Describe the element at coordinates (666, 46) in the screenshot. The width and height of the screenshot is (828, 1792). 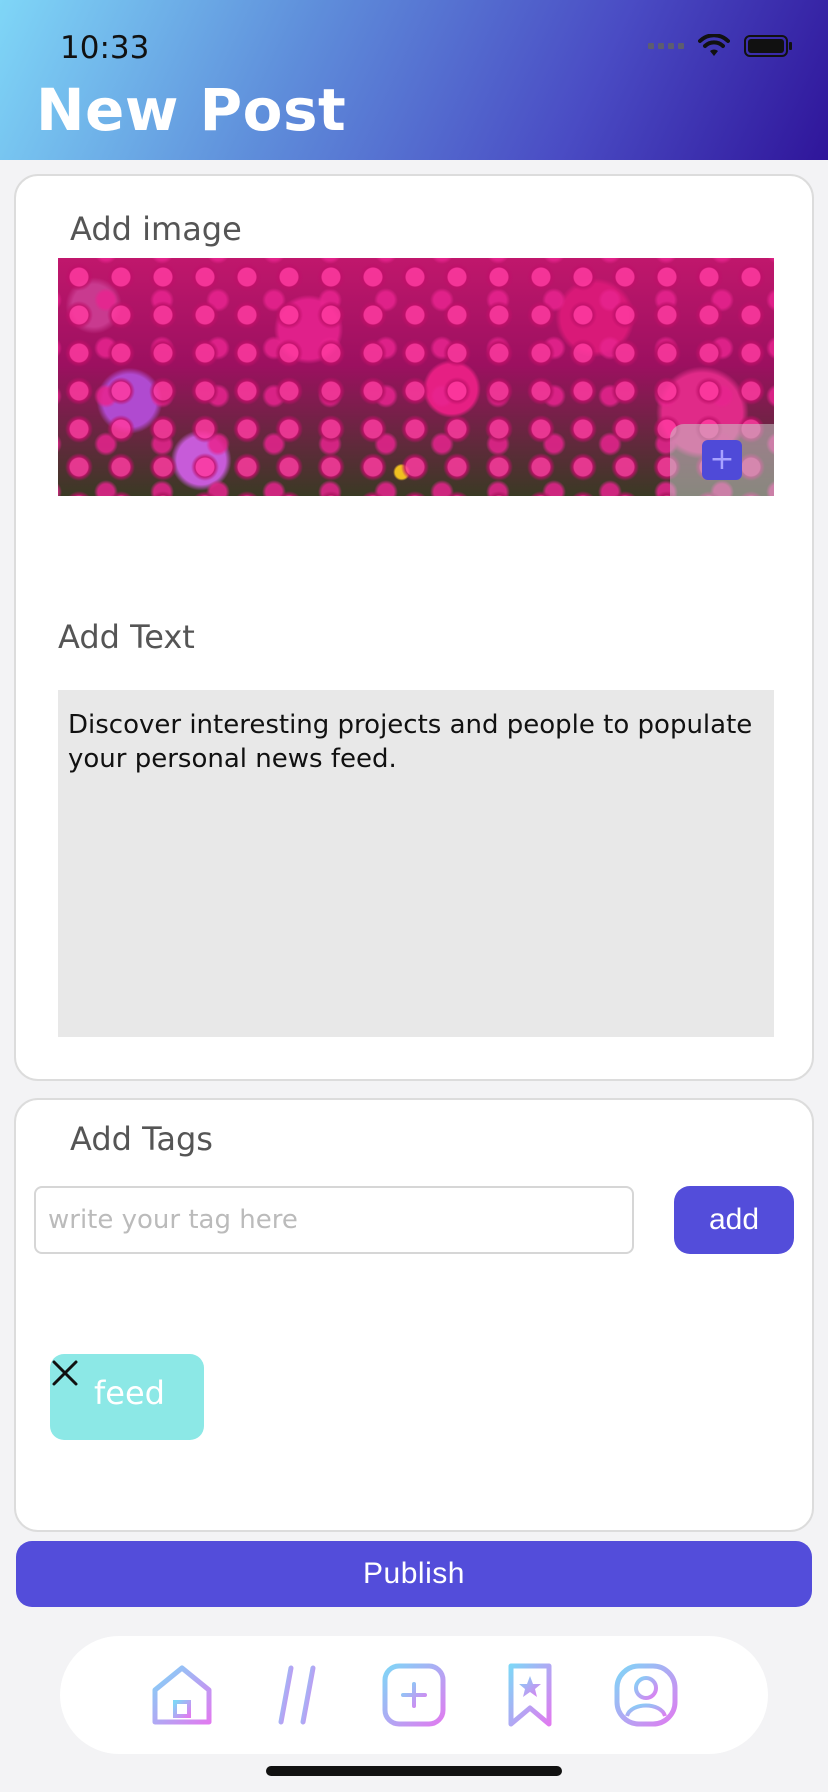
I see `signal-icon` at that location.